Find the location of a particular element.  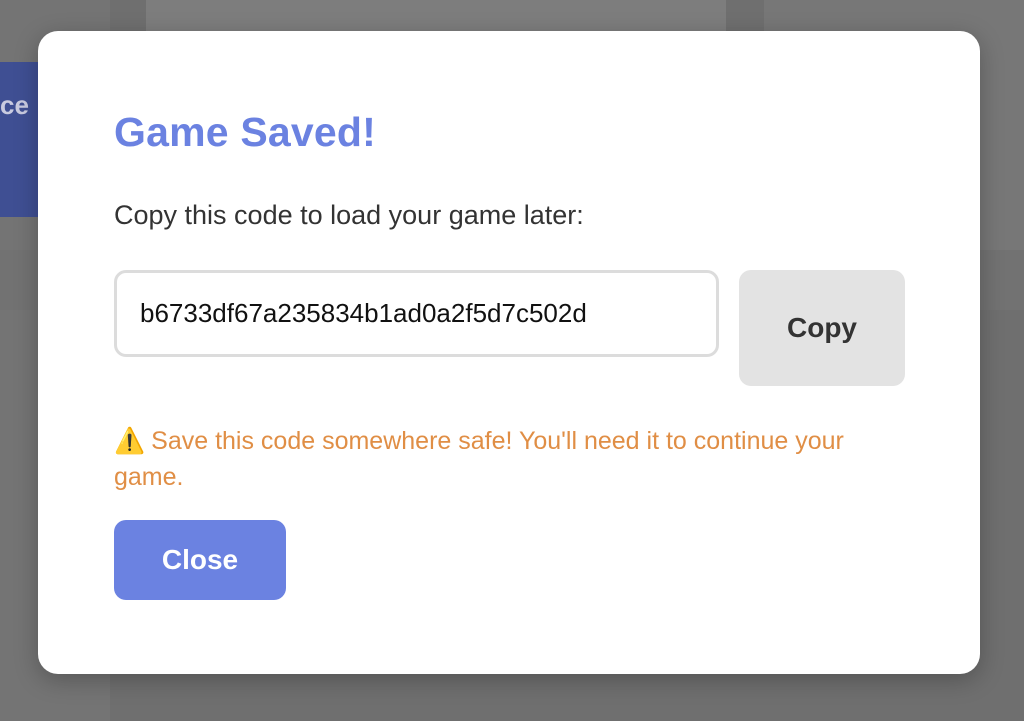

copy-button: Copy is located at coordinates (822, 328).